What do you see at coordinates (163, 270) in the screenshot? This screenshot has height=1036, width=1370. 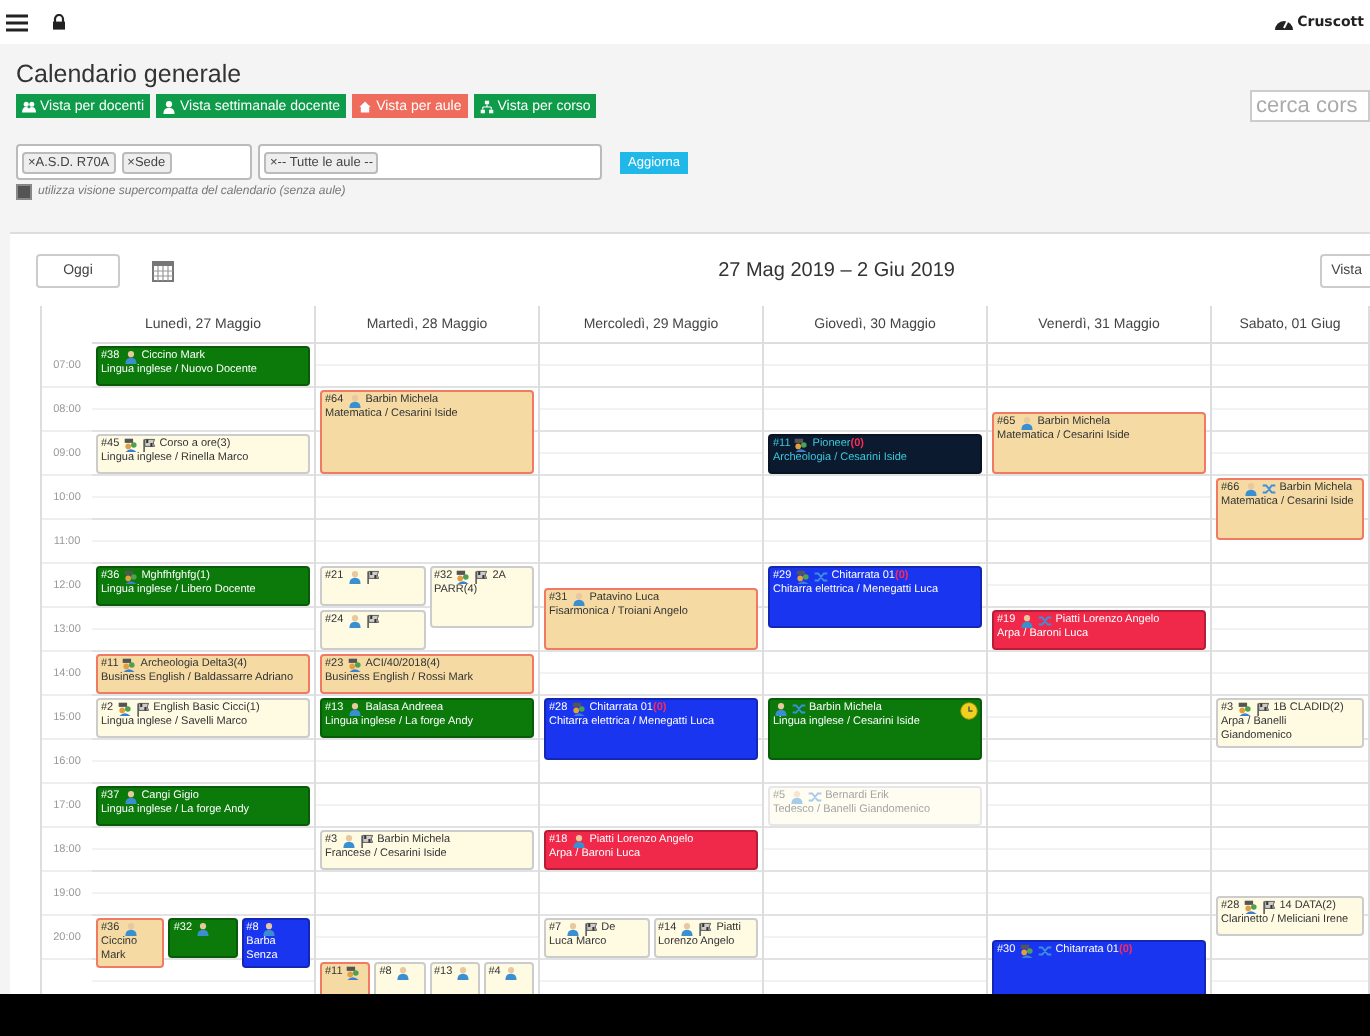 I see `calendar-icon` at bounding box center [163, 270].